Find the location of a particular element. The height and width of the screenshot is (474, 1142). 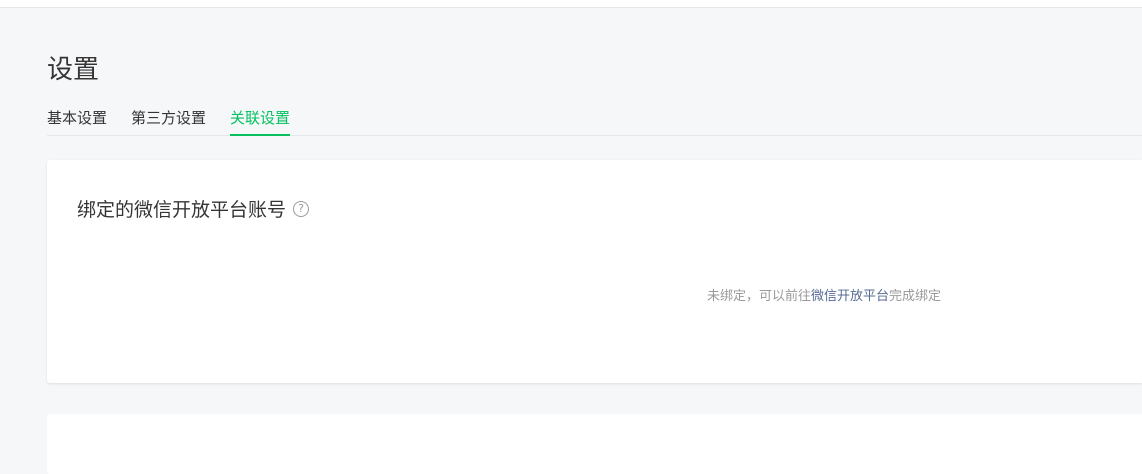

card-title: 绑定的微信开放平台账号 ? is located at coordinates (193, 208).